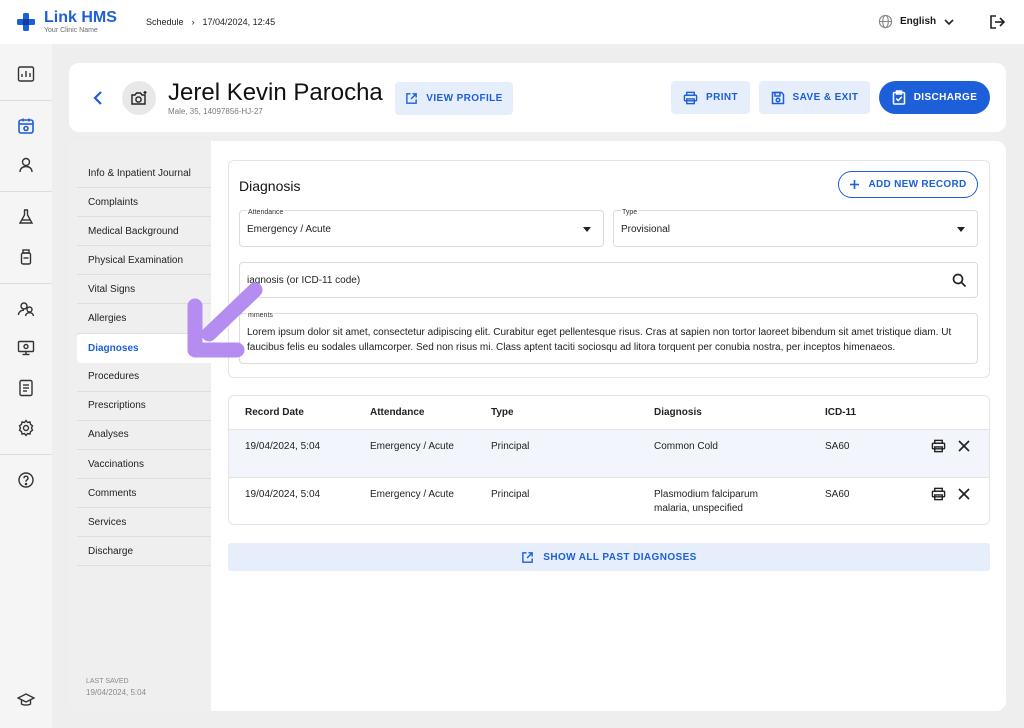 The height and width of the screenshot is (728, 1024). I want to click on diagnosis-search-input: iagnosis (or ICD-11 code), so click(608, 280).